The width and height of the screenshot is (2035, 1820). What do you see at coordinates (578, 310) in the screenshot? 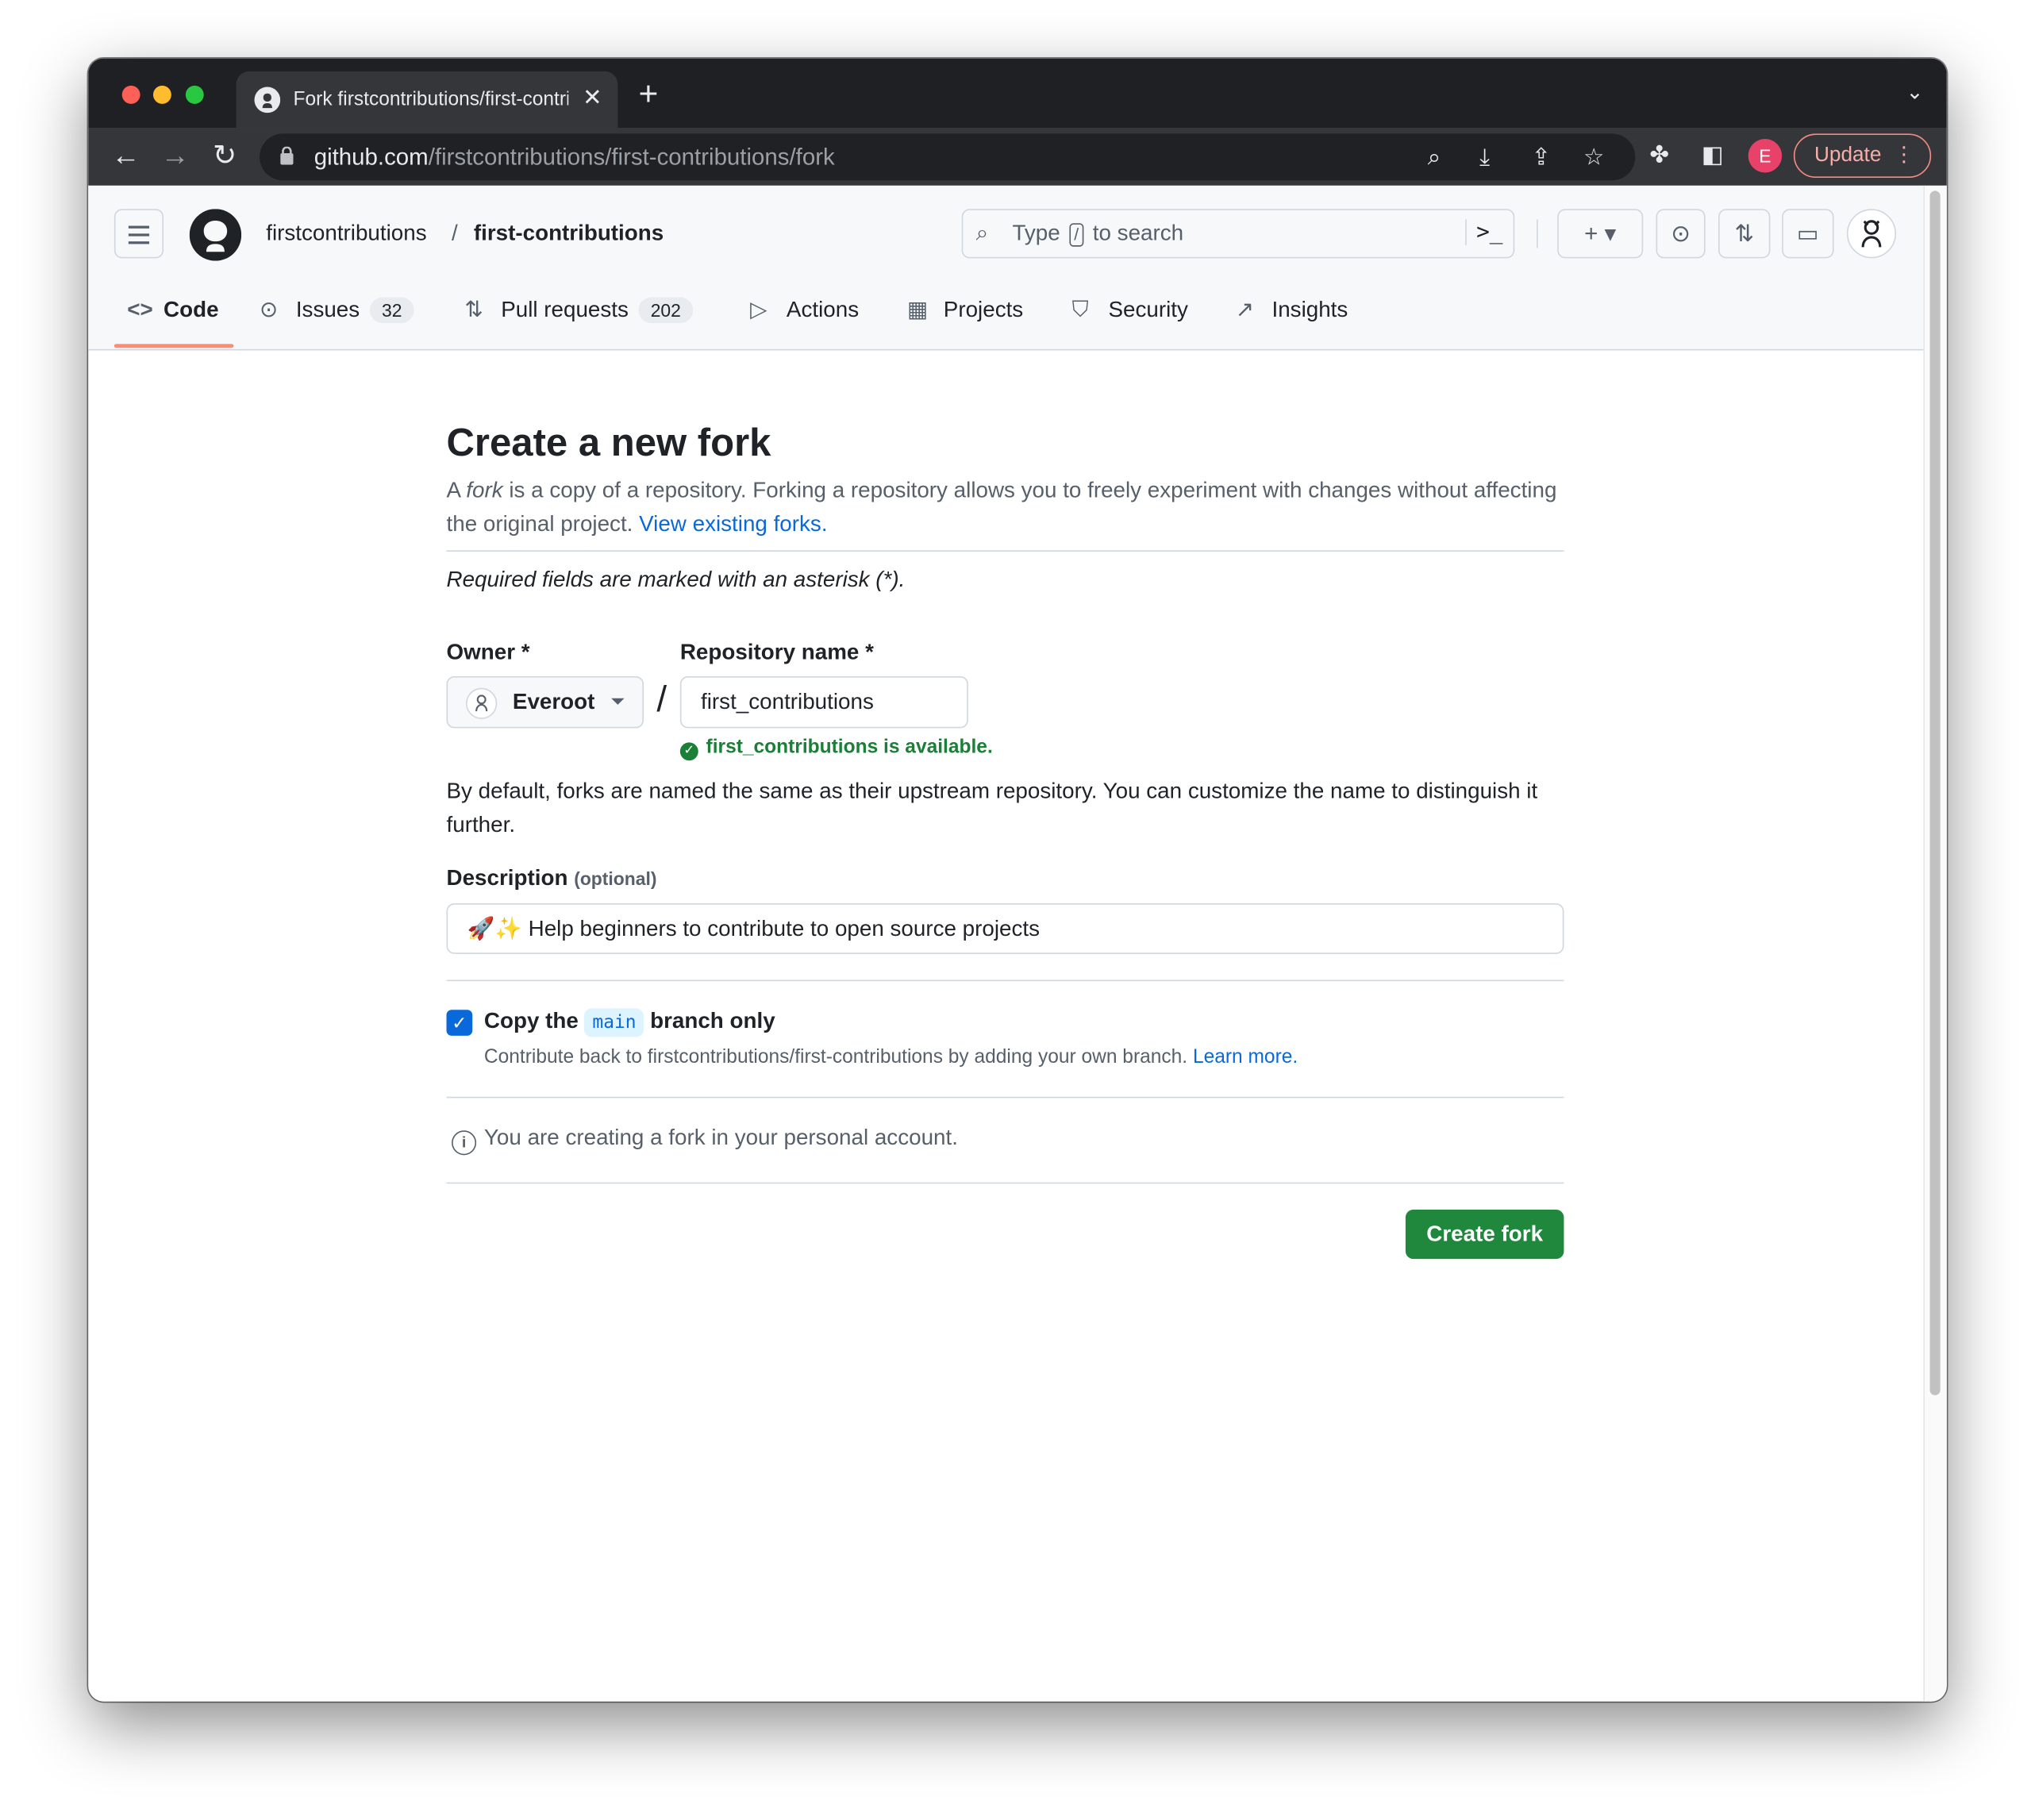
I see `tab-pull-requests: ⇅ Pull requests 202` at bounding box center [578, 310].